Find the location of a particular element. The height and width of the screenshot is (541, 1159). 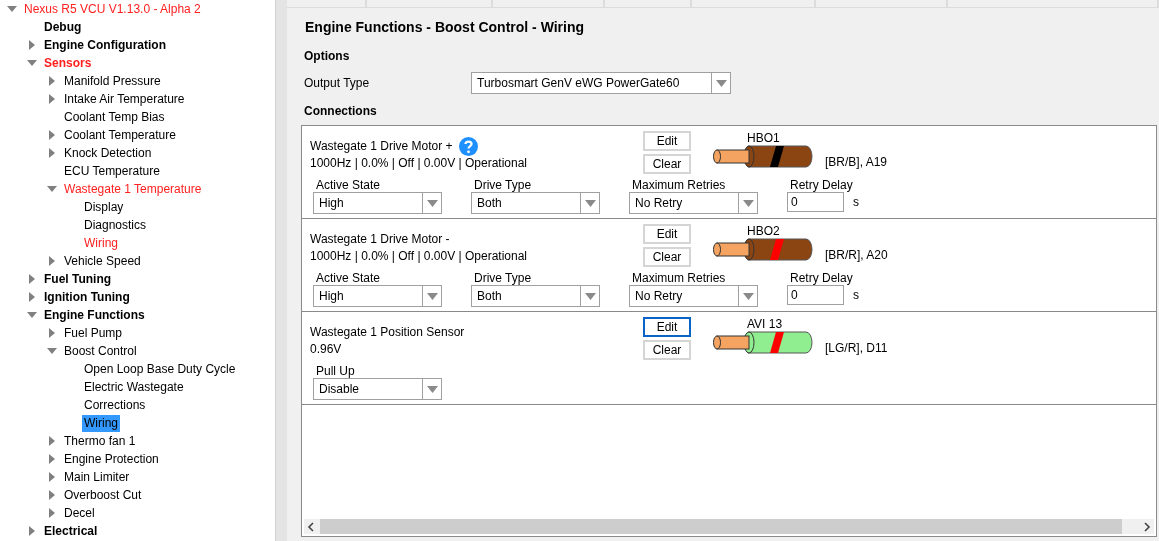

wire-code: [BR/B], A19 is located at coordinates (856, 162).